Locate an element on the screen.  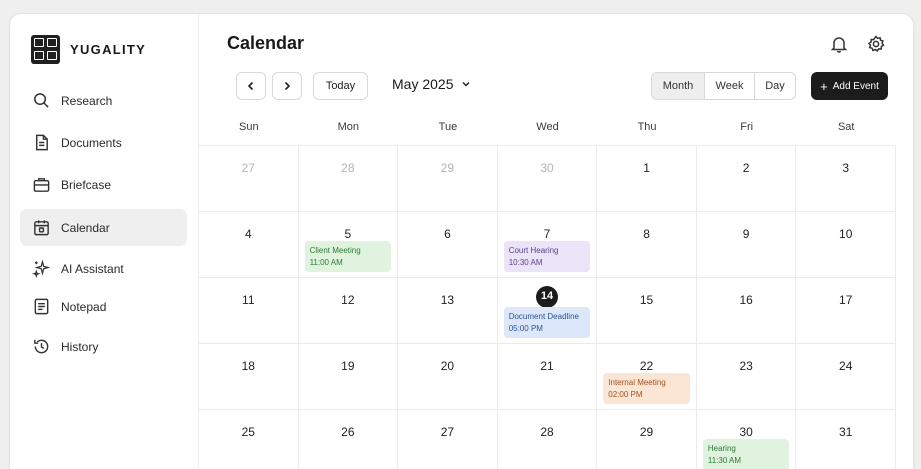
weekday-header: Sun Mon Tue Wed Thu Fri Sat is located at coordinates (547, 127).